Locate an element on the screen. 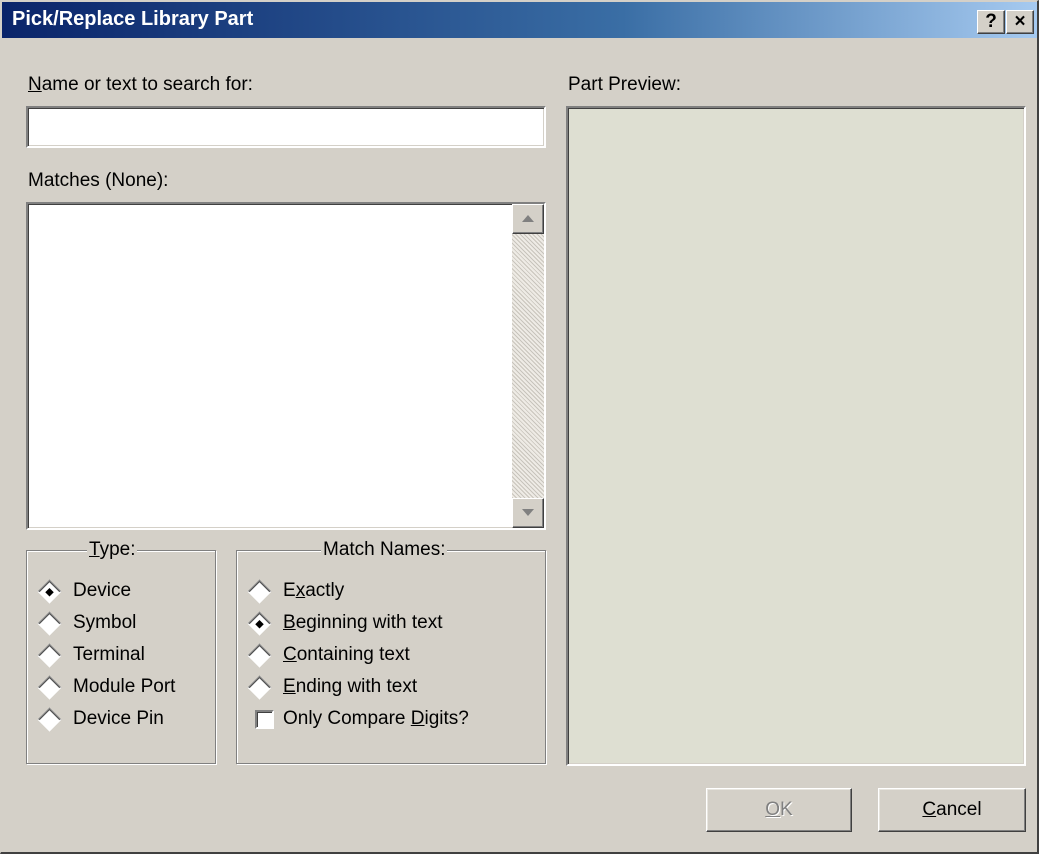 The image size is (1039, 854). radio-containing-text: Containing text is located at coordinates (394, 655).